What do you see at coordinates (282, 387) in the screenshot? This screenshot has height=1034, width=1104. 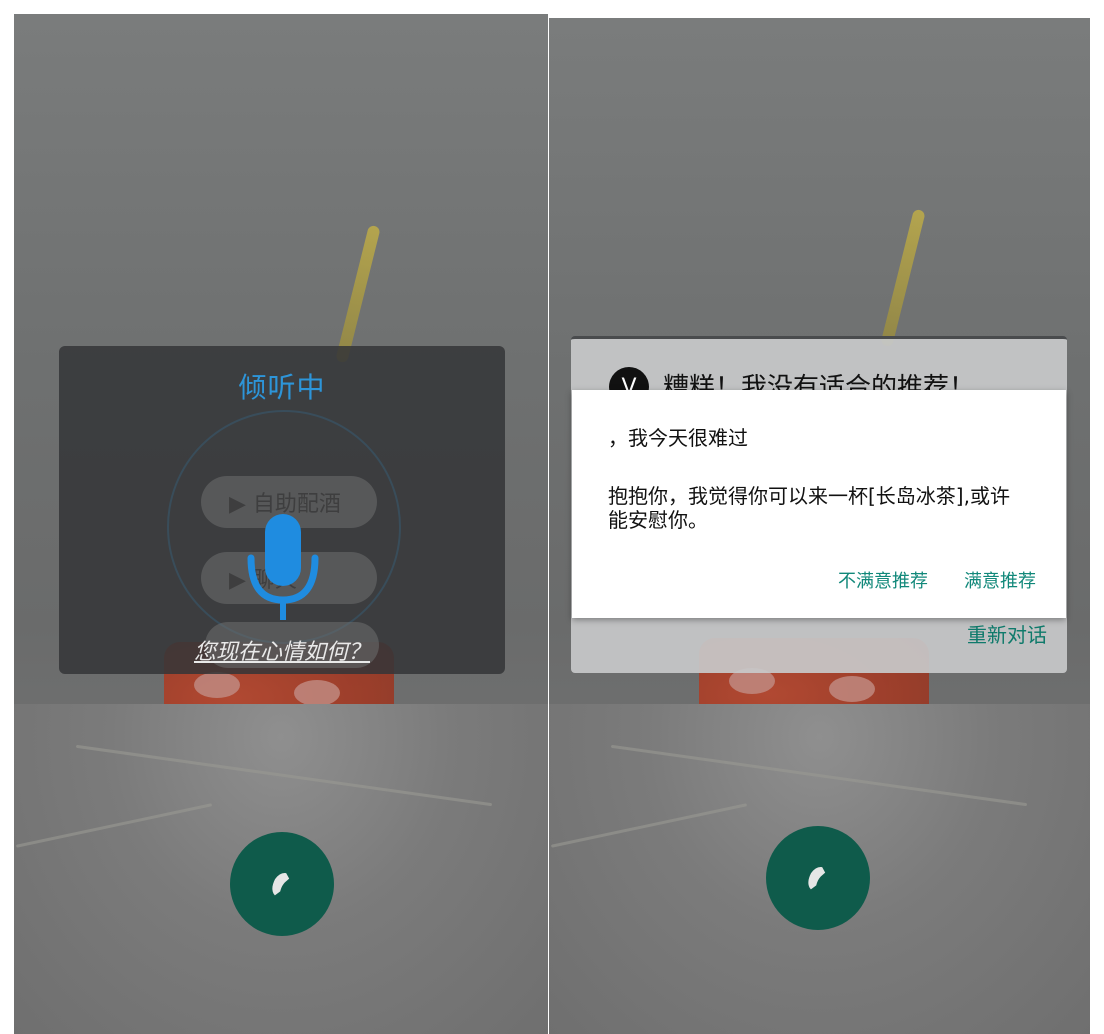 I see `listening-title: 倾听中` at bounding box center [282, 387].